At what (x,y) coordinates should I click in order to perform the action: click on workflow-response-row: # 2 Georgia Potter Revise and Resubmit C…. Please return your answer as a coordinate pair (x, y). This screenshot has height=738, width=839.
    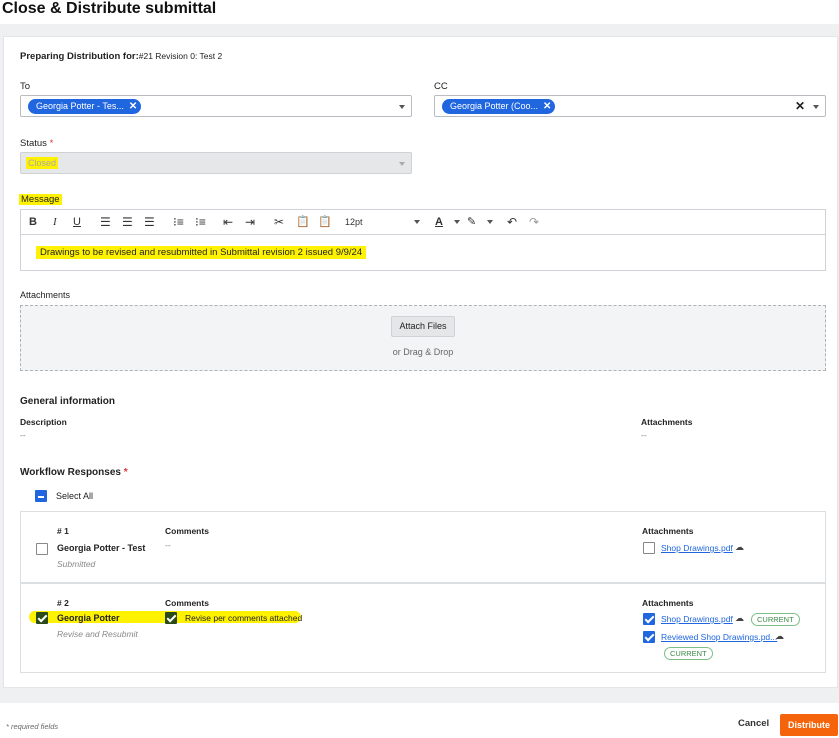
    Looking at the image, I should click on (423, 628).